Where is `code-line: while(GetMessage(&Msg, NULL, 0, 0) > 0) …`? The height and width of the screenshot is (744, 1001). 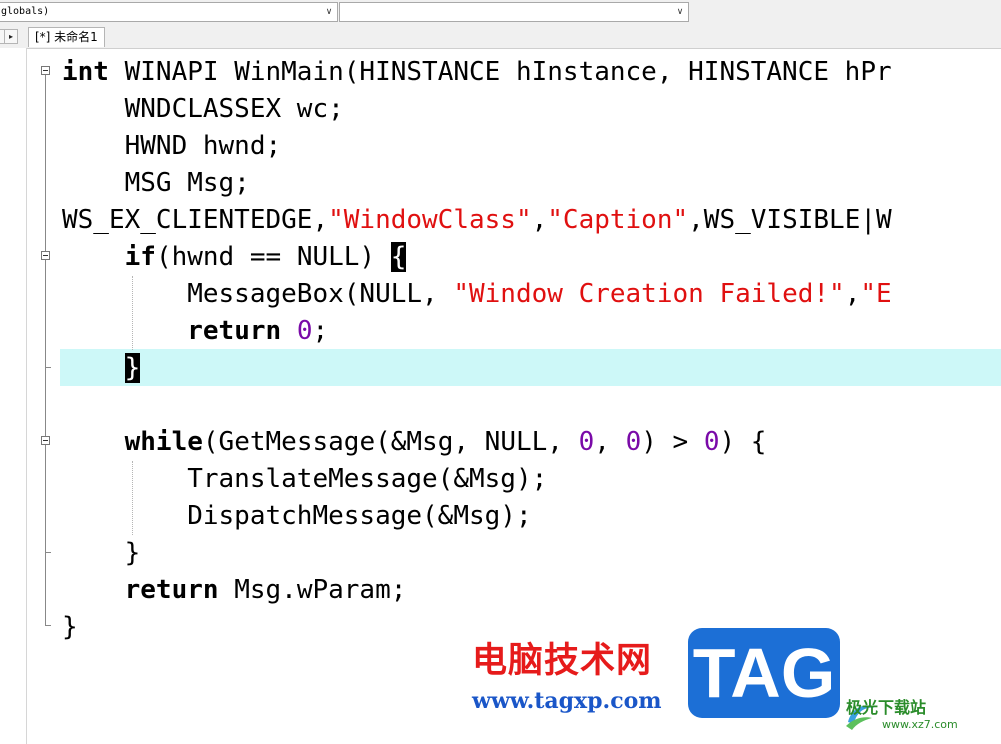
code-line: while(GetMessage(&Msg, NULL, 0, 0) > 0) … is located at coordinates (414, 442).